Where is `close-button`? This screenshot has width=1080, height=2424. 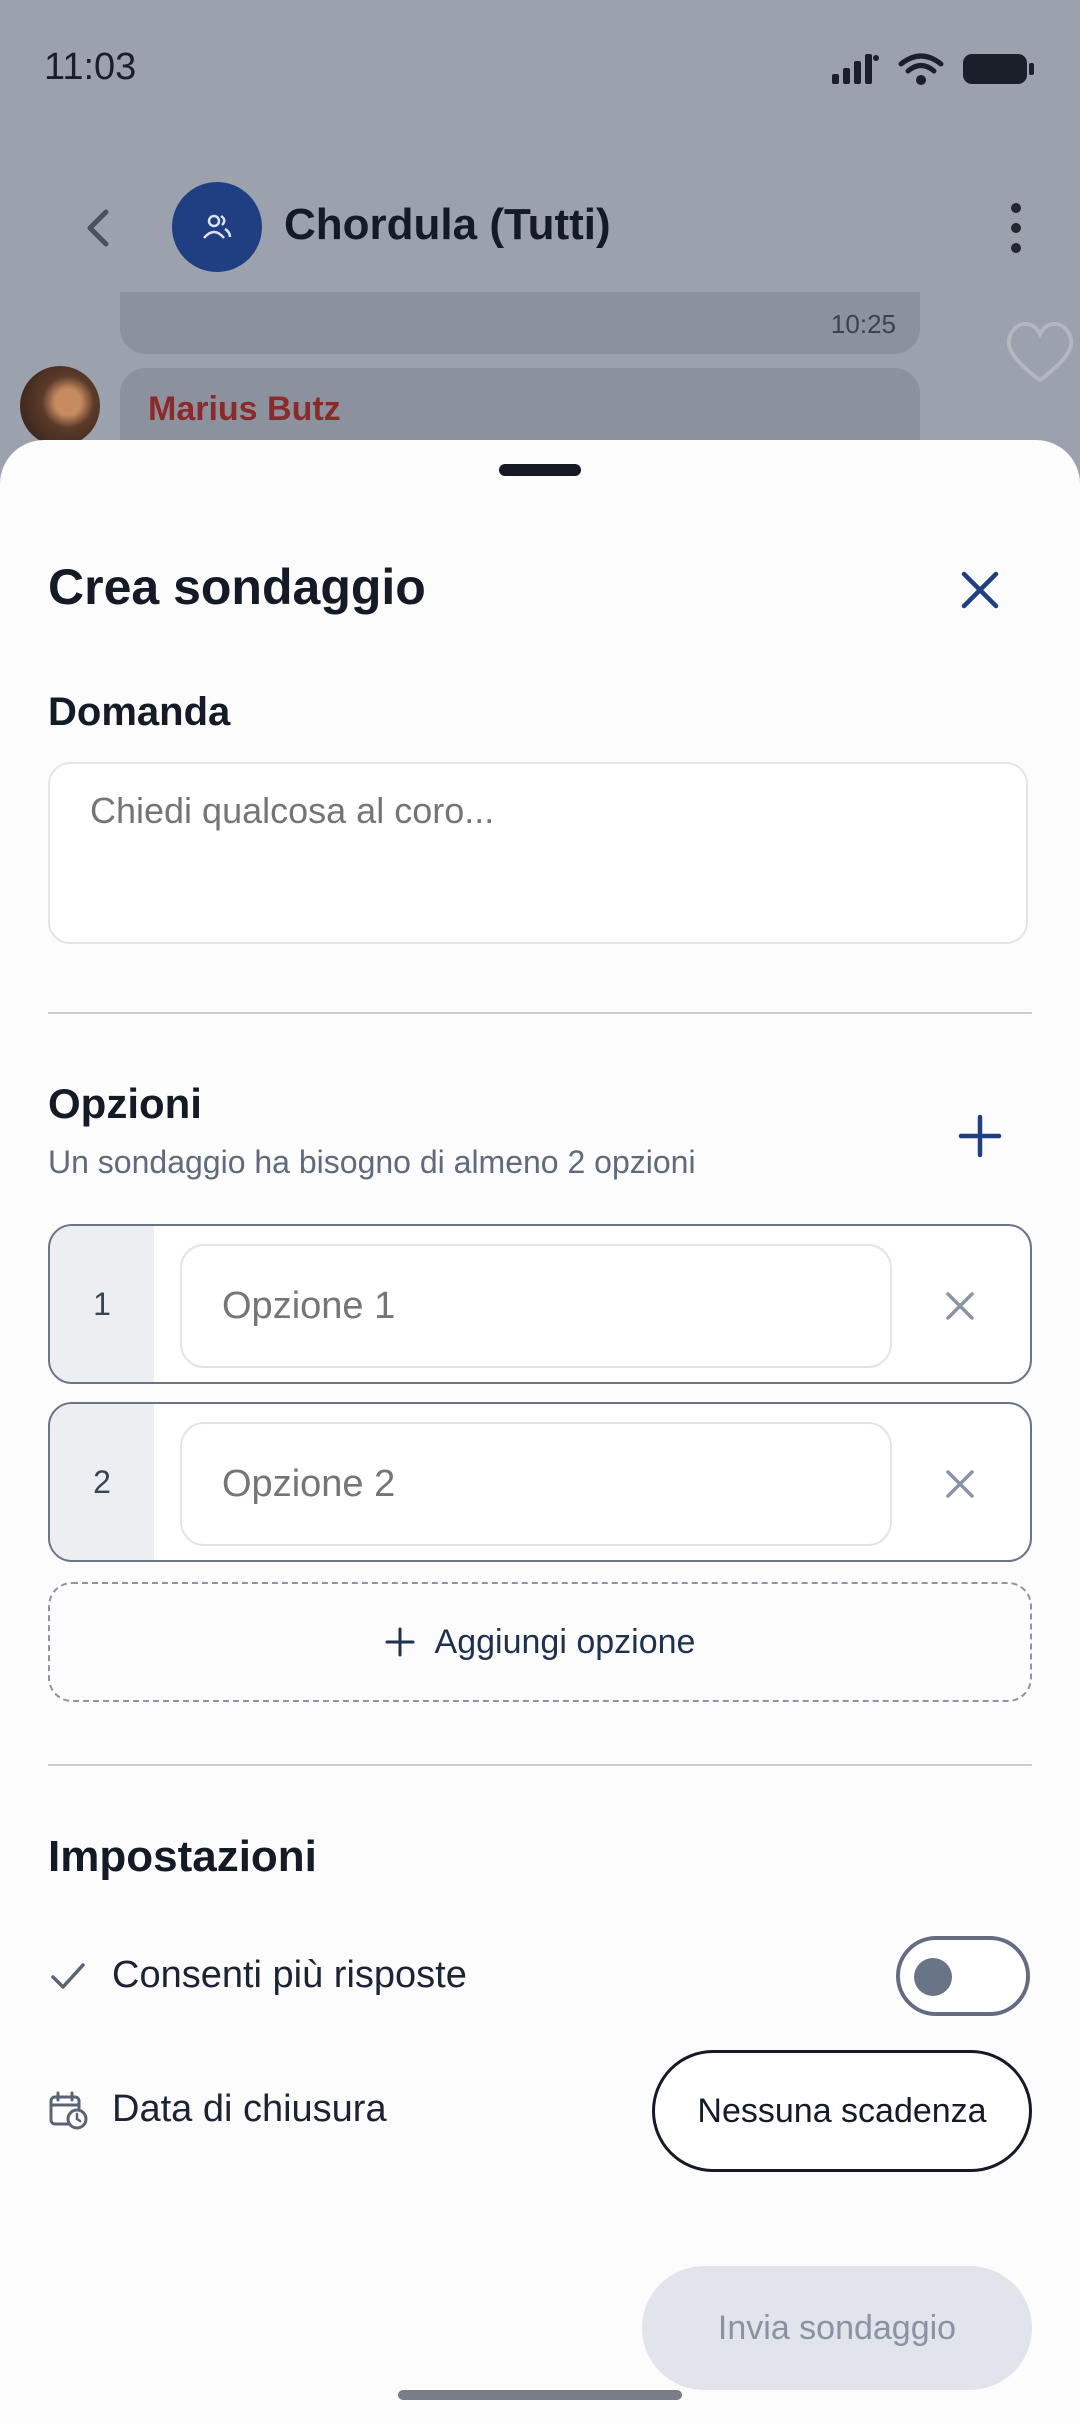 close-button is located at coordinates (980, 590).